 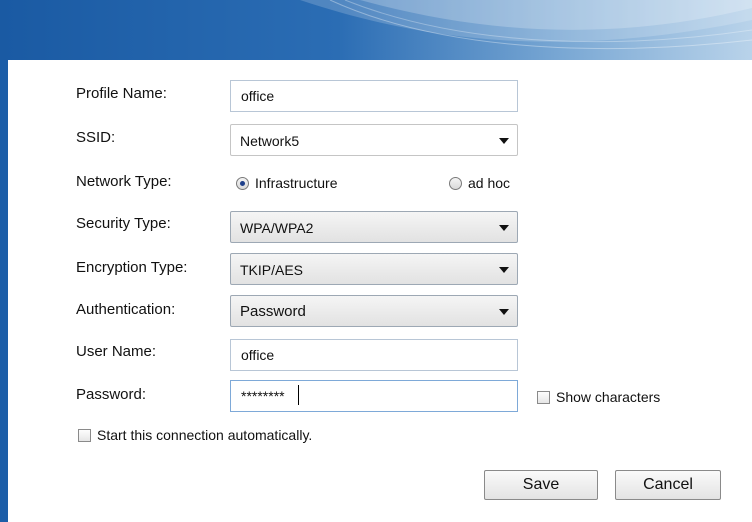 What do you see at coordinates (374, 140) in the screenshot?
I see `ssid-dropdown: Network5` at bounding box center [374, 140].